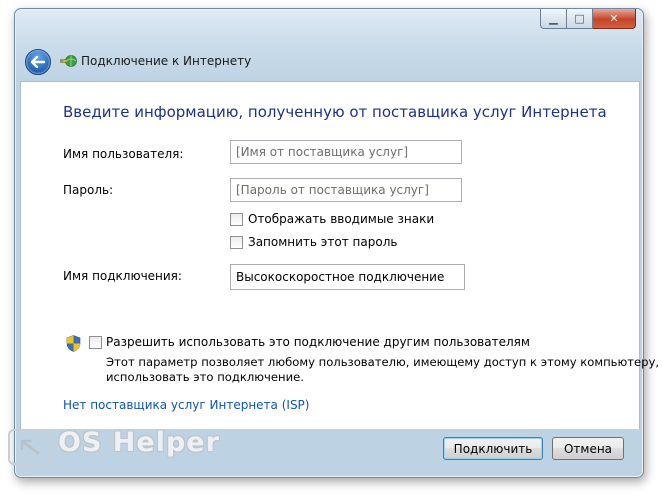 The width and height of the screenshot is (662, 498). Describe the element at coordinates (139, 442) in the screenshot. I see `watermark-text: OS Helper` at that location.